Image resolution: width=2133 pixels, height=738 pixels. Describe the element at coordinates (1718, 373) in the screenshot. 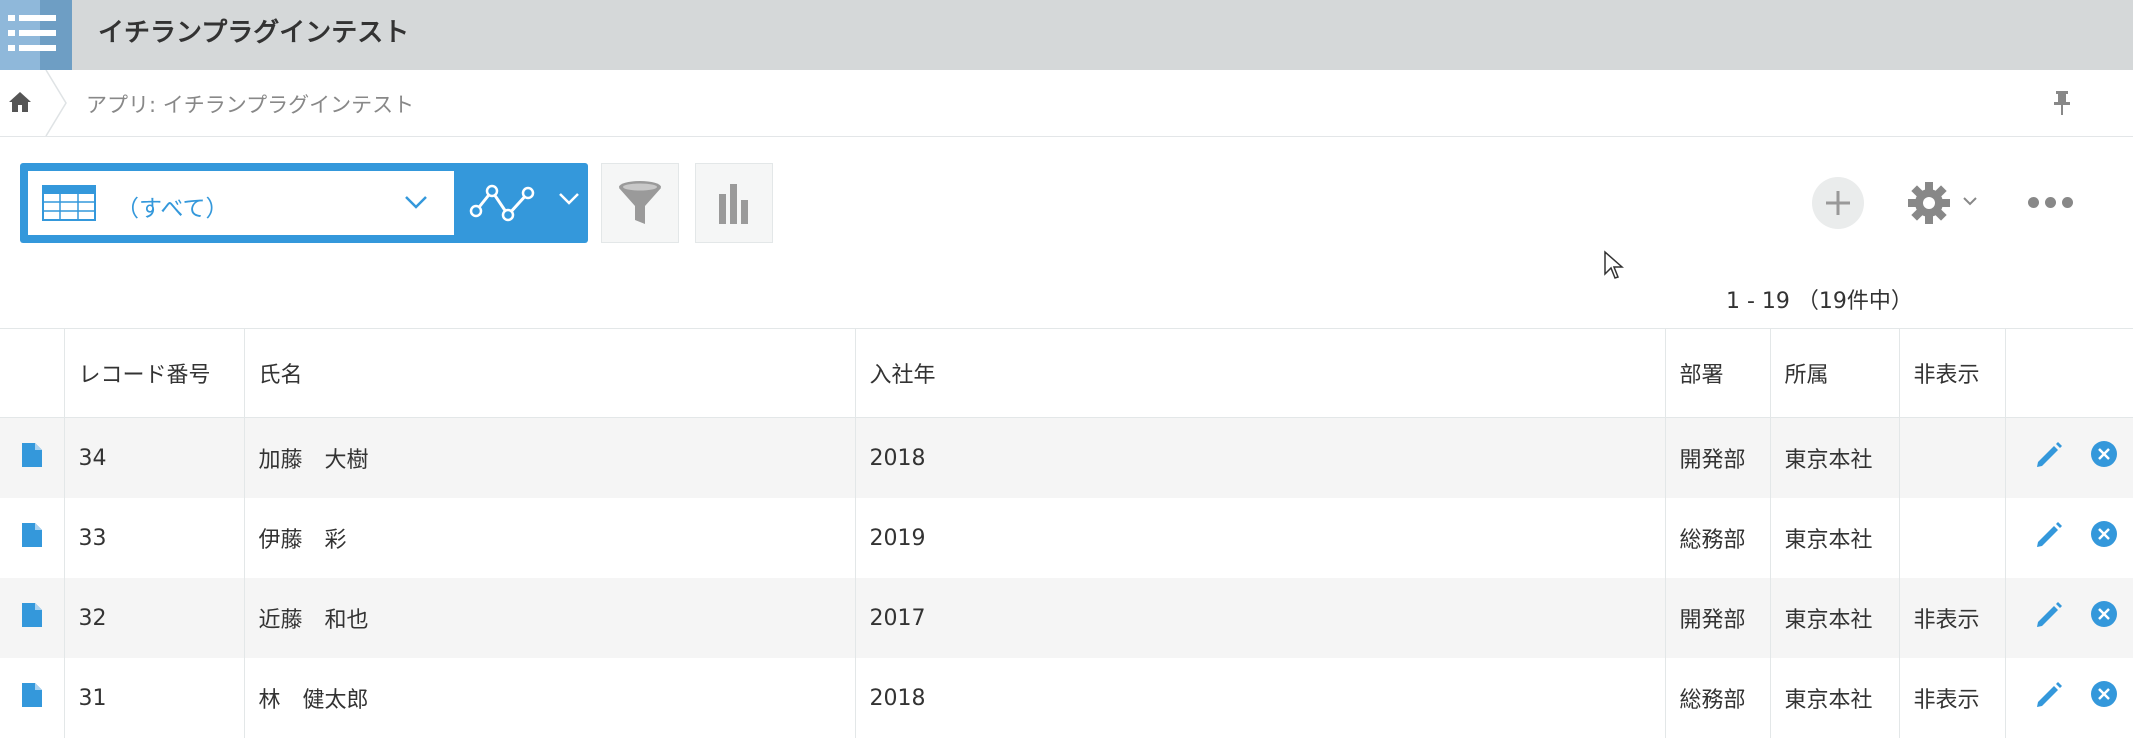

I see `column-header-dept: 部署` at that location.